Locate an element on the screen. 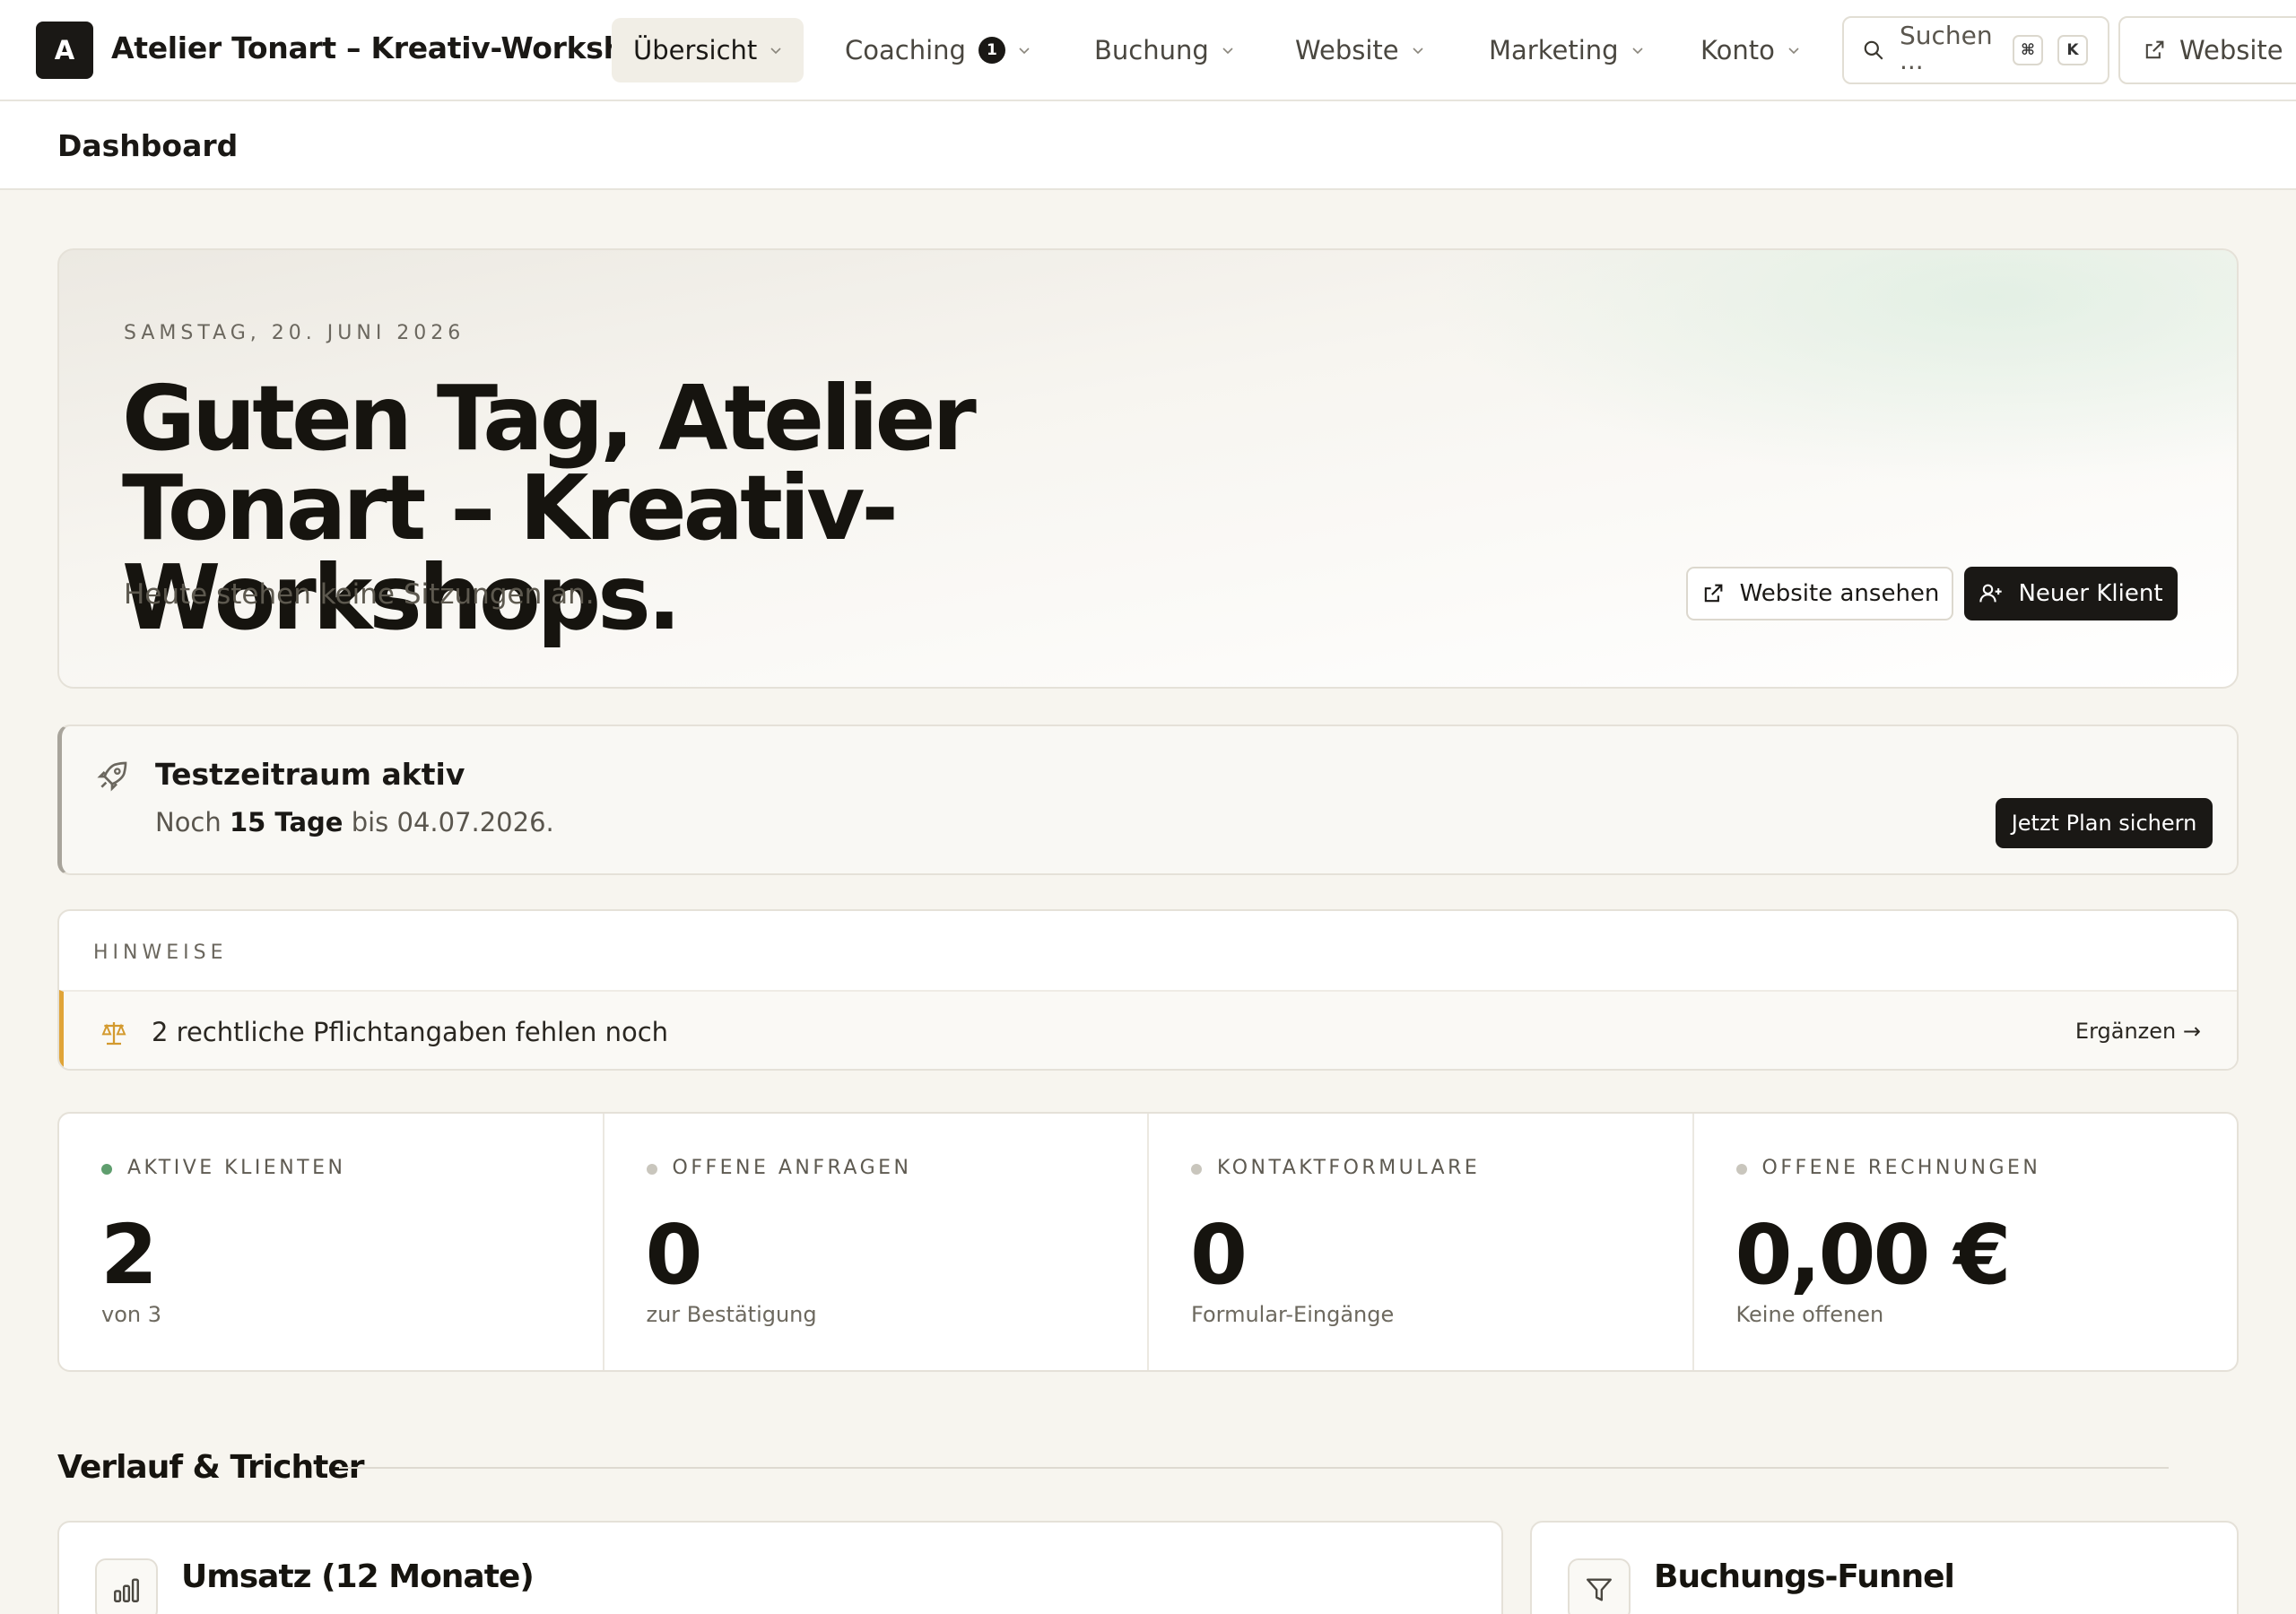  stat-open-invoices: OFFENE RECHNUNGEN 0,00 € Keine offenen is located at coordinates (1966, 1242).